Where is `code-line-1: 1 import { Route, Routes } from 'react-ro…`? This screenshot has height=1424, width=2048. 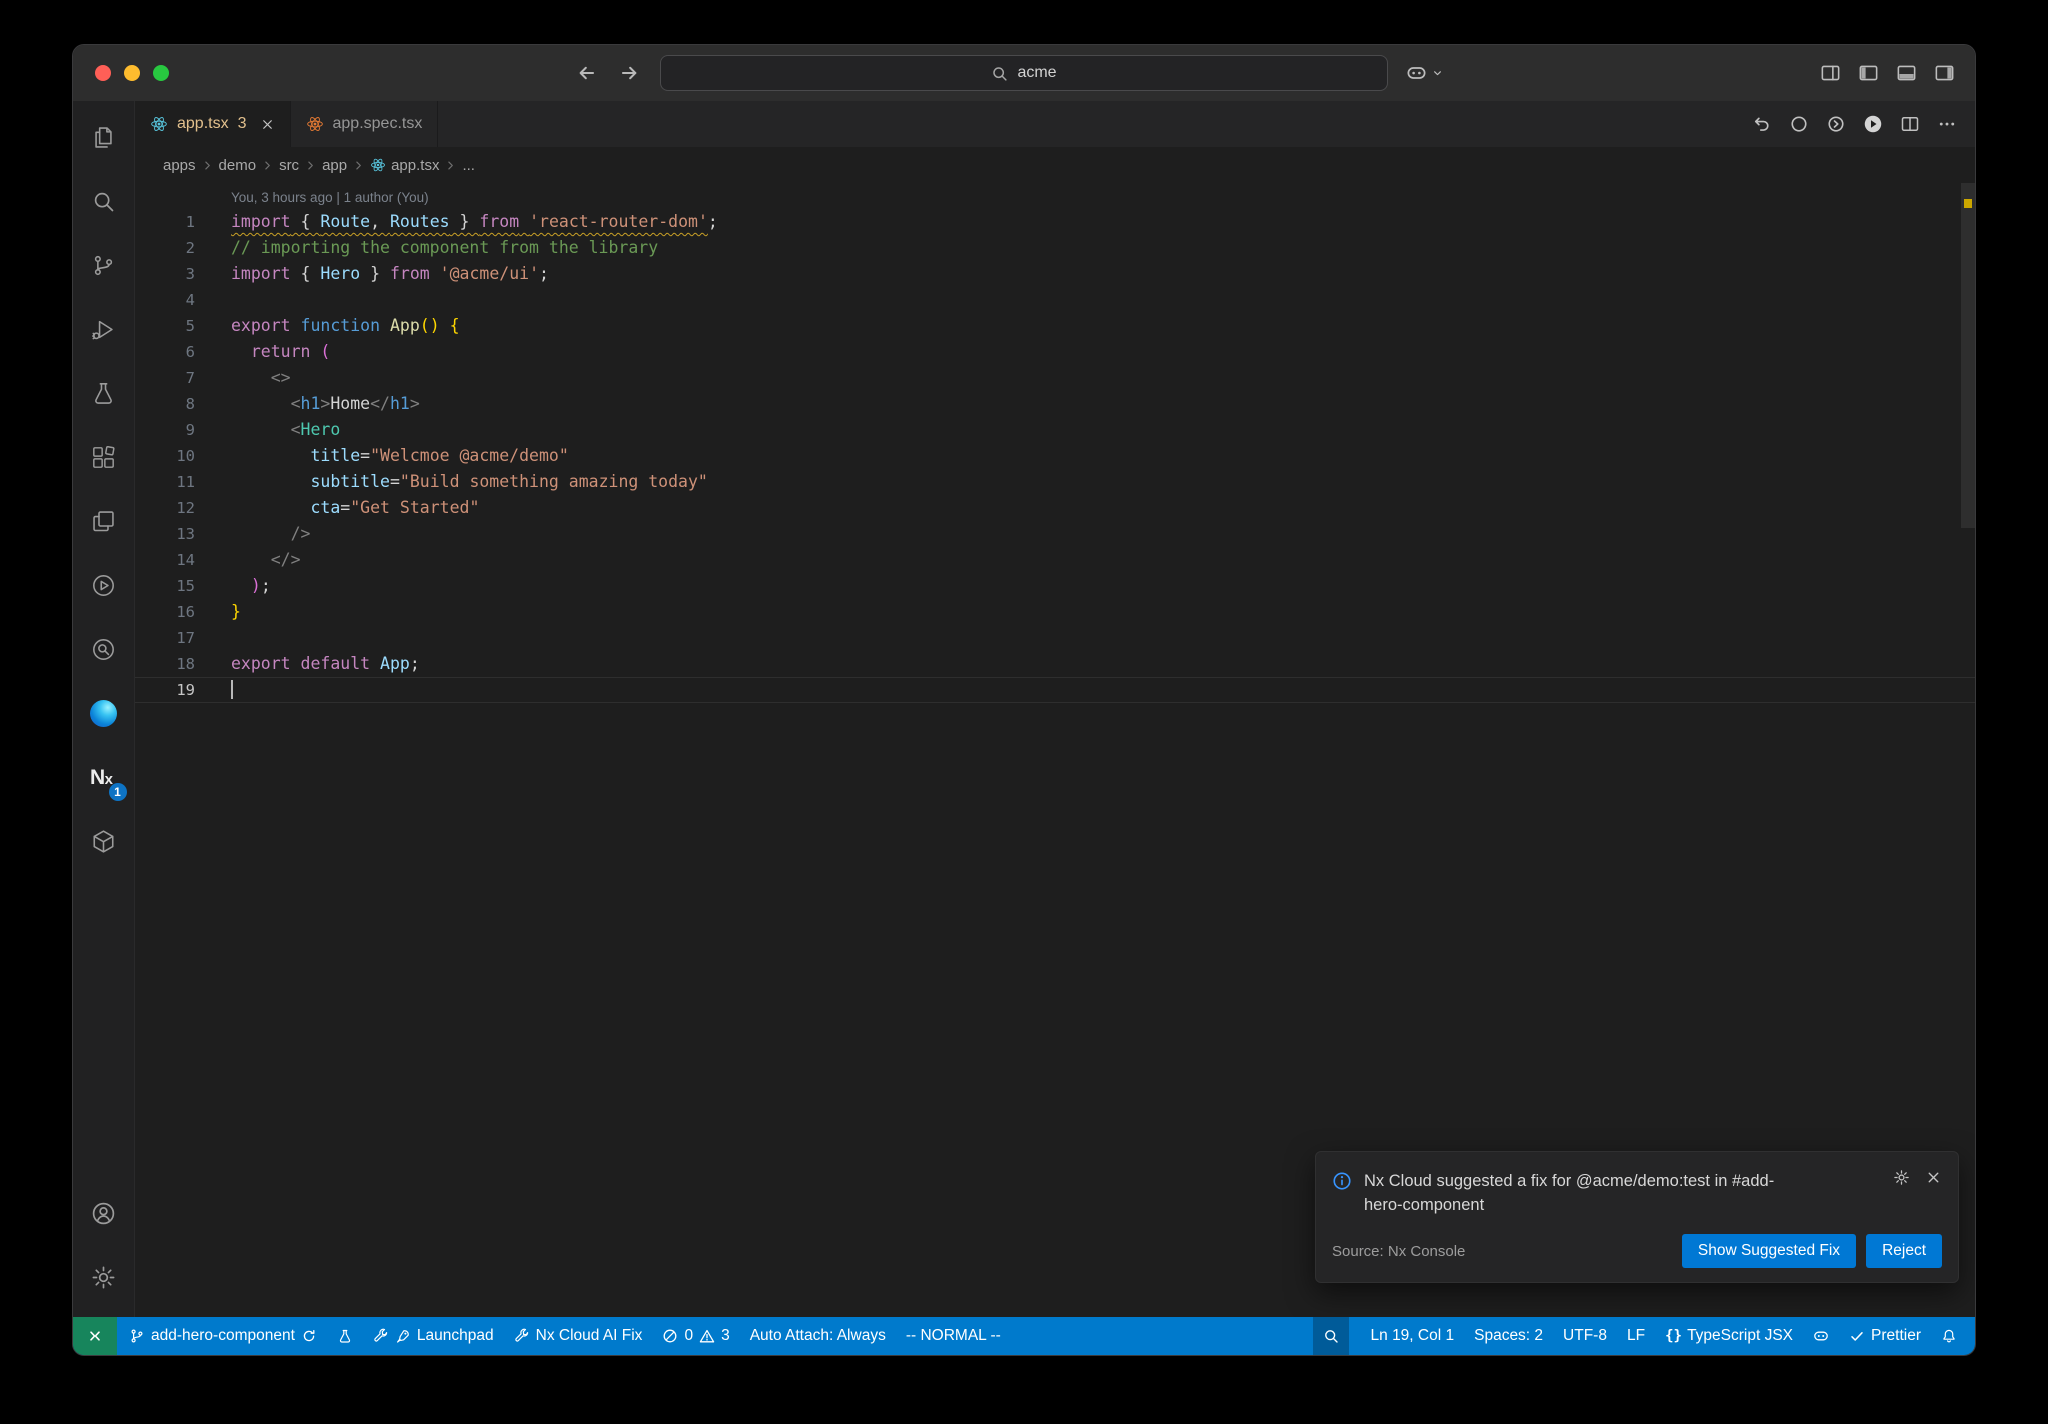 code-line-1: 1 import { Route, Routes } from 'react-ro… is located at coordinates (1055, 222).